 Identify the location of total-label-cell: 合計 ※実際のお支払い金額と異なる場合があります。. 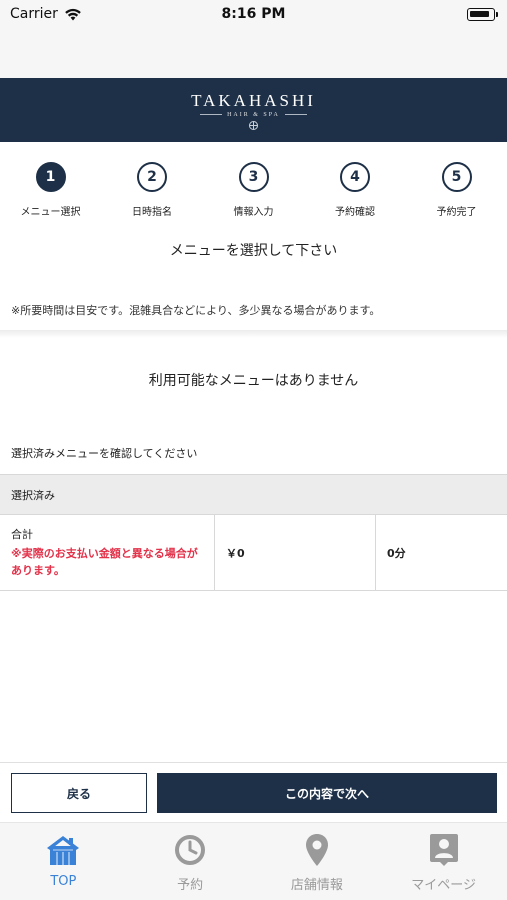
(107, 552).